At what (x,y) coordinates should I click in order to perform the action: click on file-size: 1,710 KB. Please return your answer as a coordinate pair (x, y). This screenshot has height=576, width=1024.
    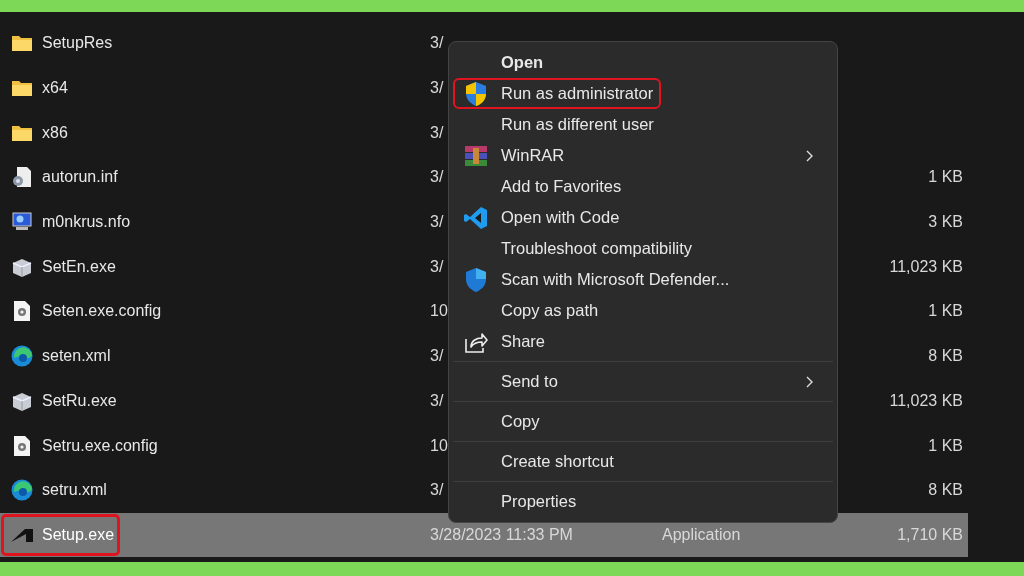
    Looking at the image, I should click on (930, 534).